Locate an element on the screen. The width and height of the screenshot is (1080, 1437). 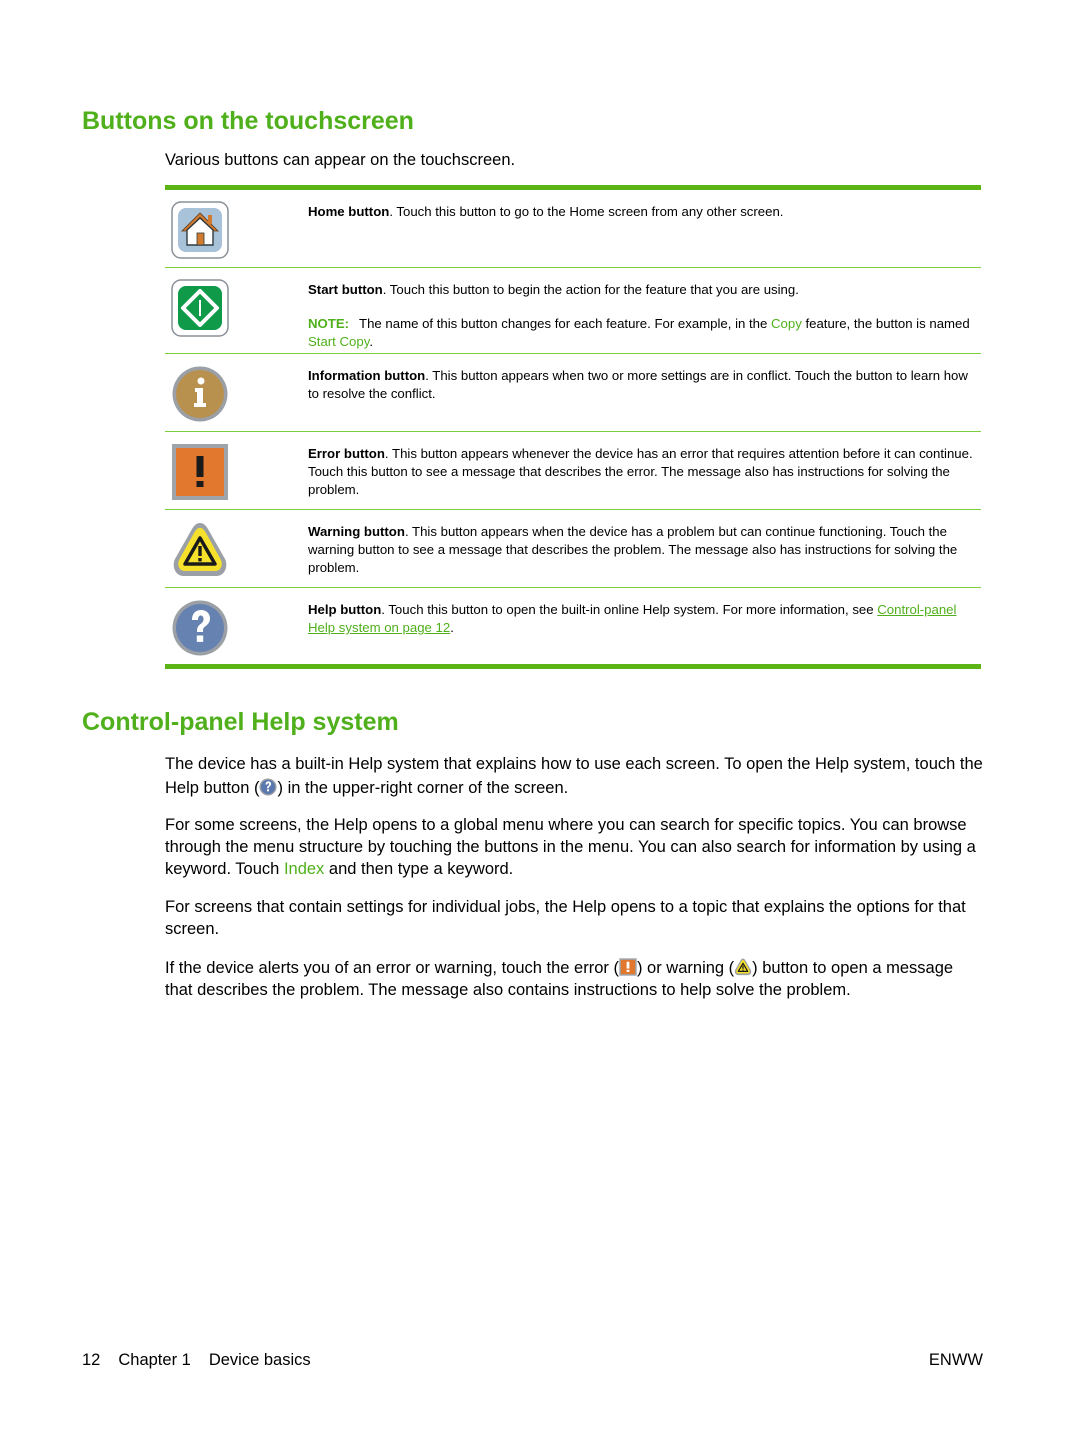
section-title-buttons: Buttons on the touchscreen is located at coordinates (248, 121).